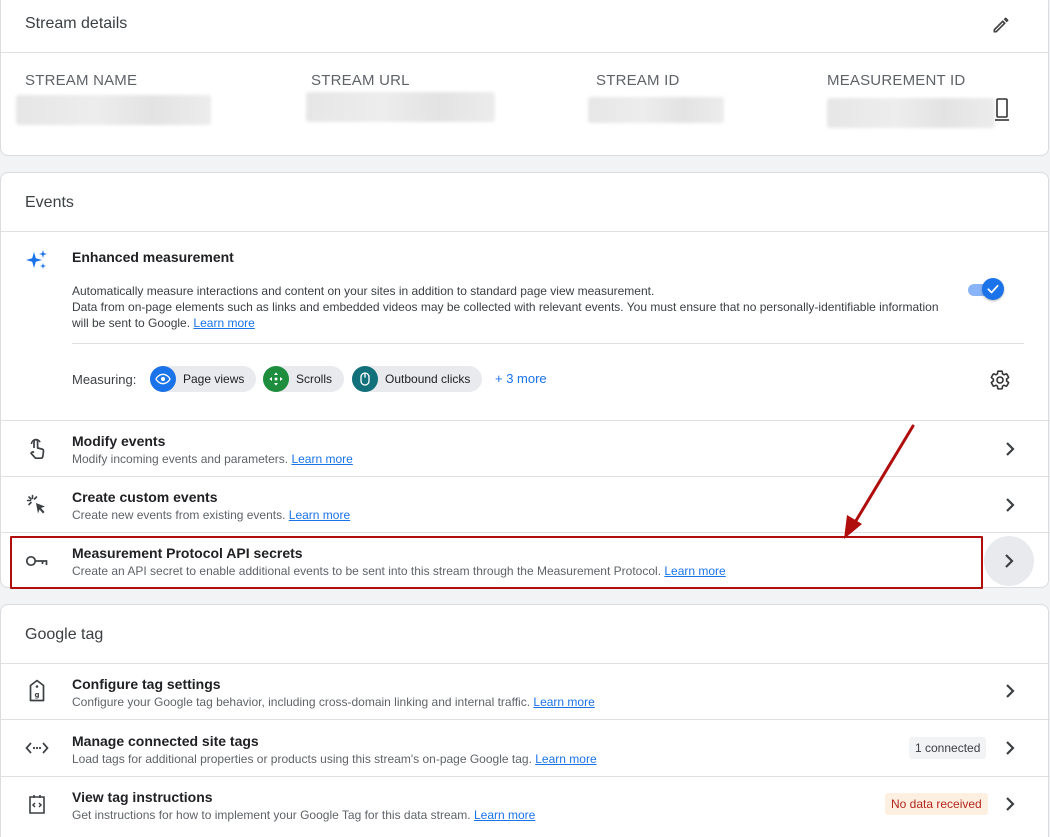  Describe the element at coordinates (76, 23) in the screenshot. I see `stream-details-title: Stream details` at that location.